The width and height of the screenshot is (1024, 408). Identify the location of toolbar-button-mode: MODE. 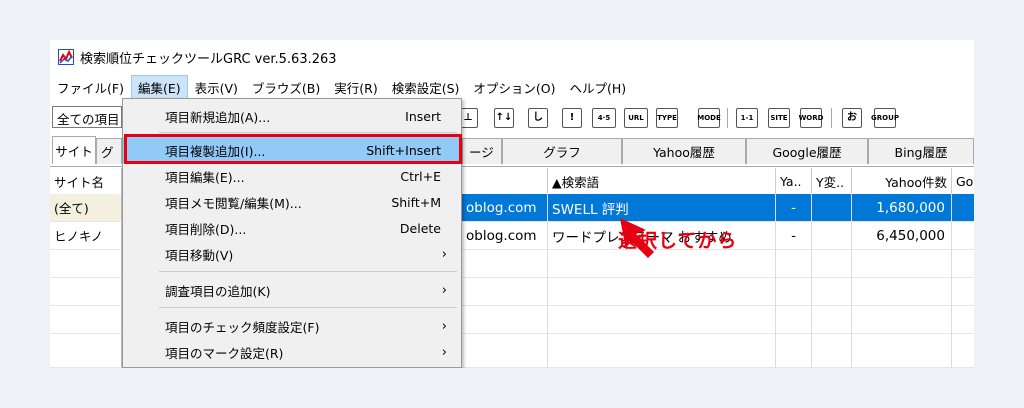
(709, 118).